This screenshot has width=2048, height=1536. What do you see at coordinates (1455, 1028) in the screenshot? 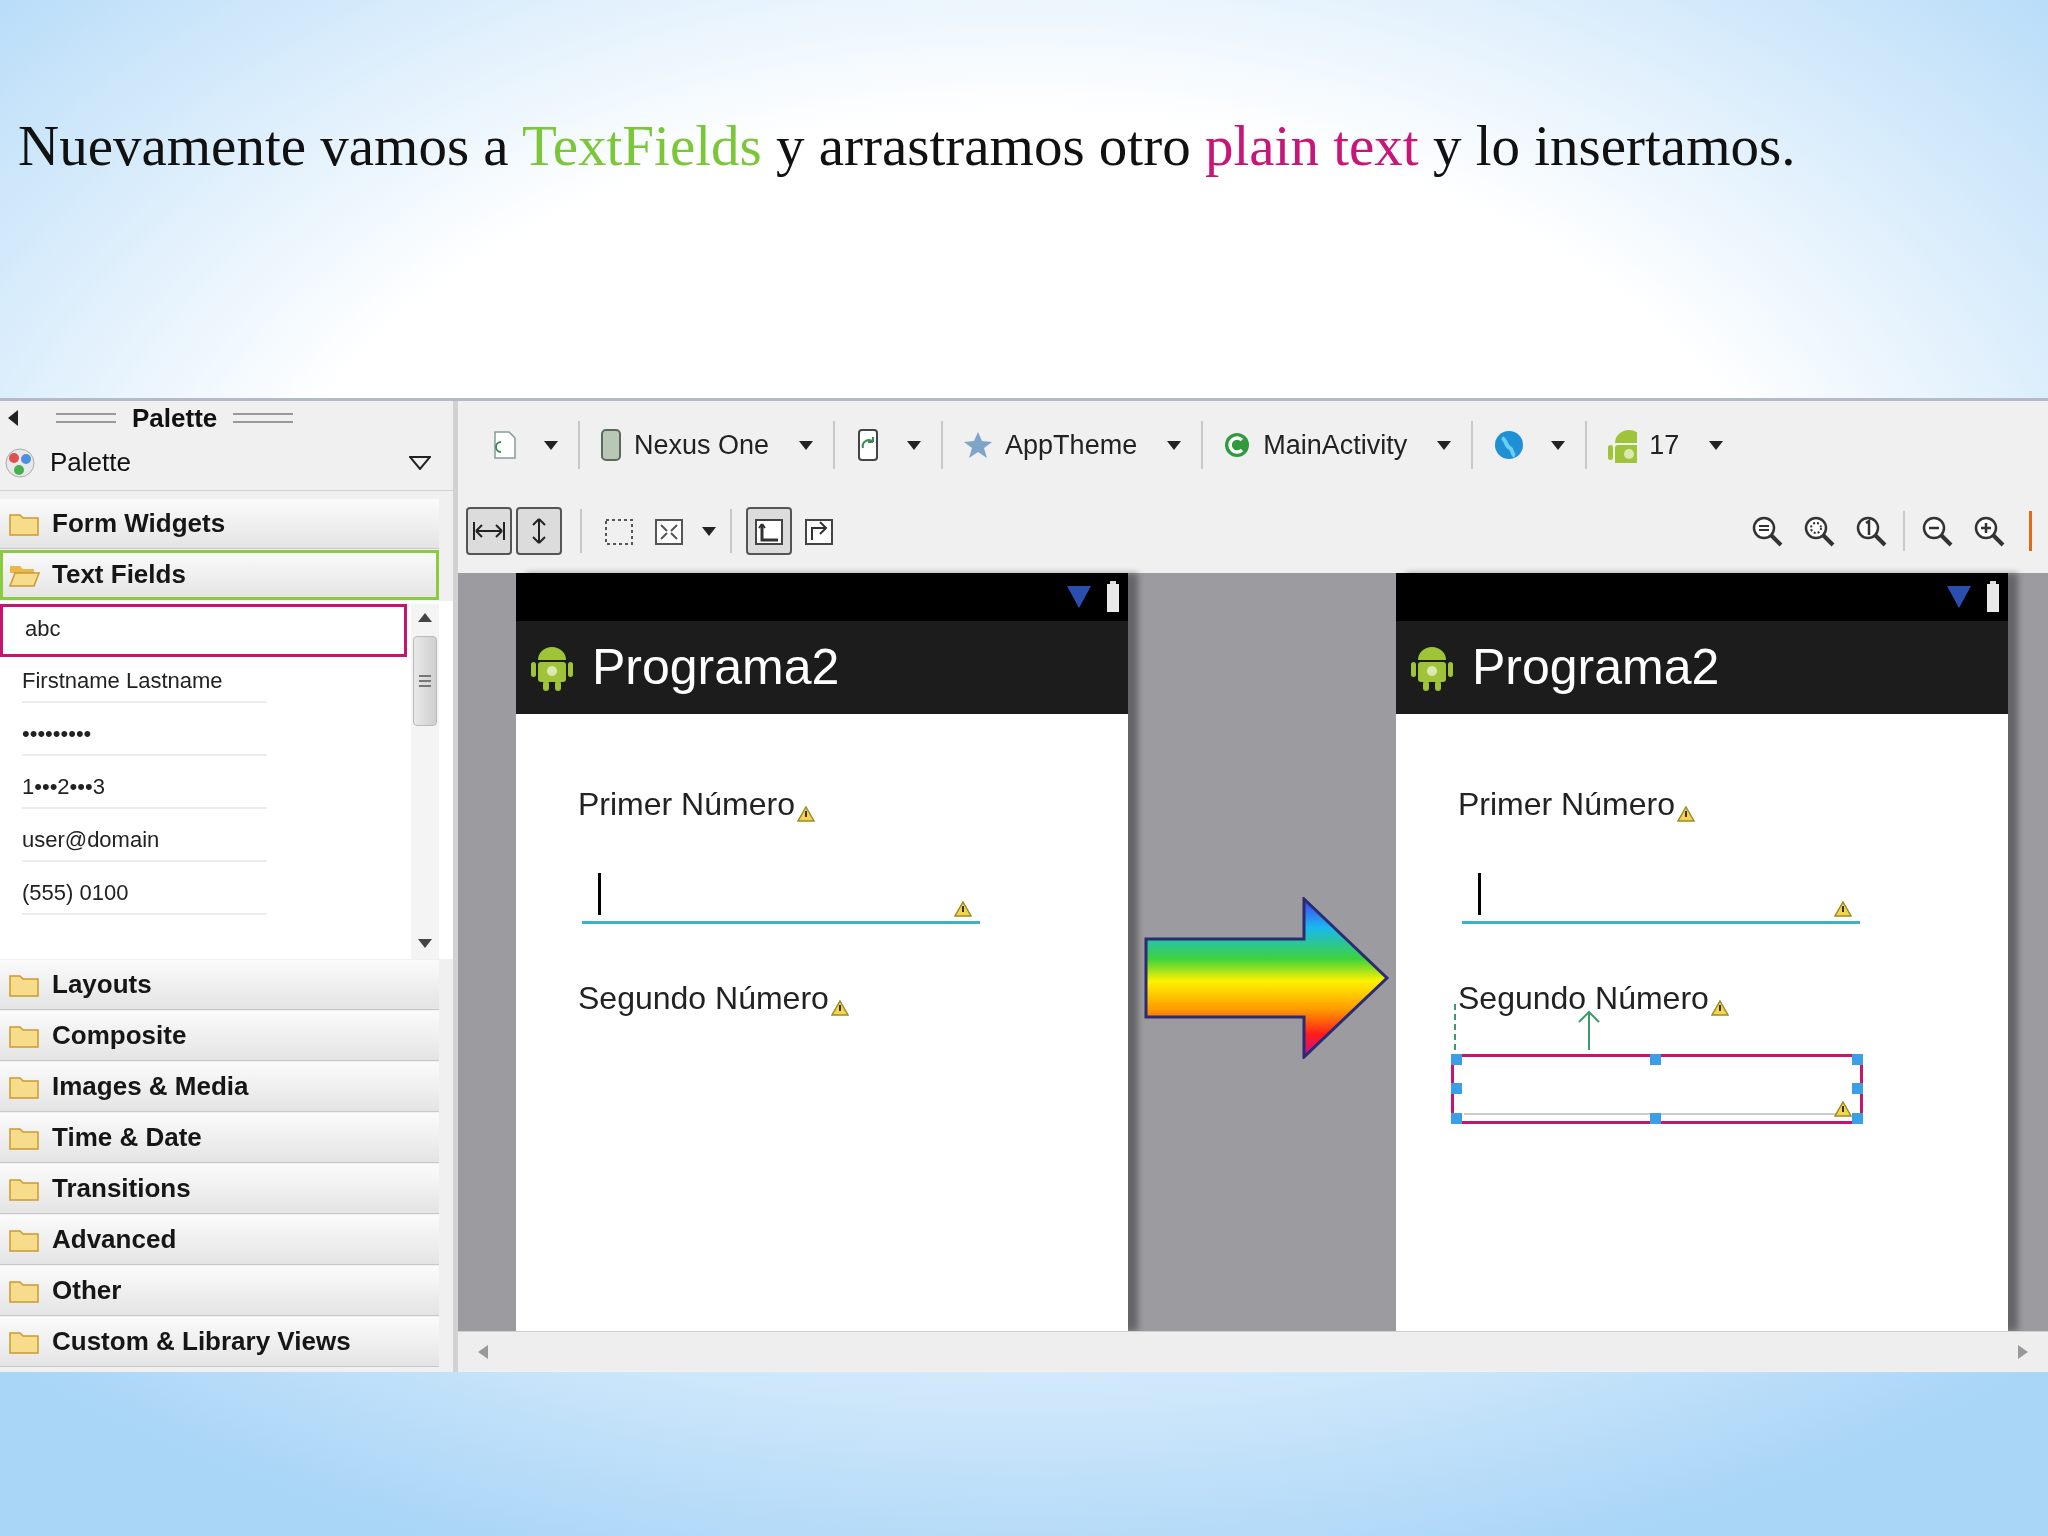
I see `guide-line` at bounding box center [1455, 1028].